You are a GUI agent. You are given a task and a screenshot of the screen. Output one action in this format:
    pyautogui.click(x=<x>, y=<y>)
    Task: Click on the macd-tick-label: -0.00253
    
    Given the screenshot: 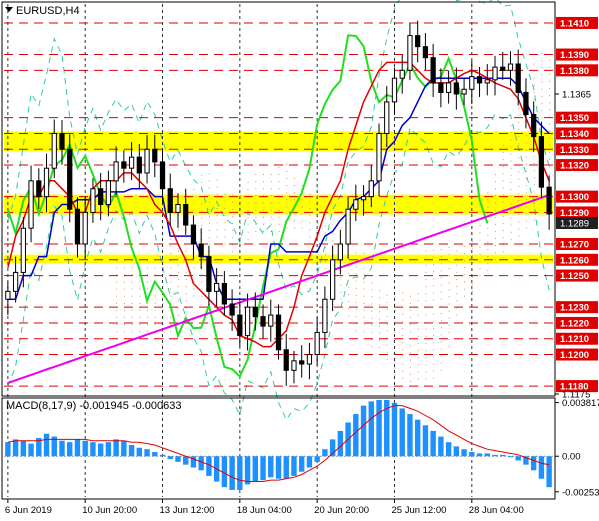 What is the action you would take?
    pyautogui.click(x=580, y=492)
    